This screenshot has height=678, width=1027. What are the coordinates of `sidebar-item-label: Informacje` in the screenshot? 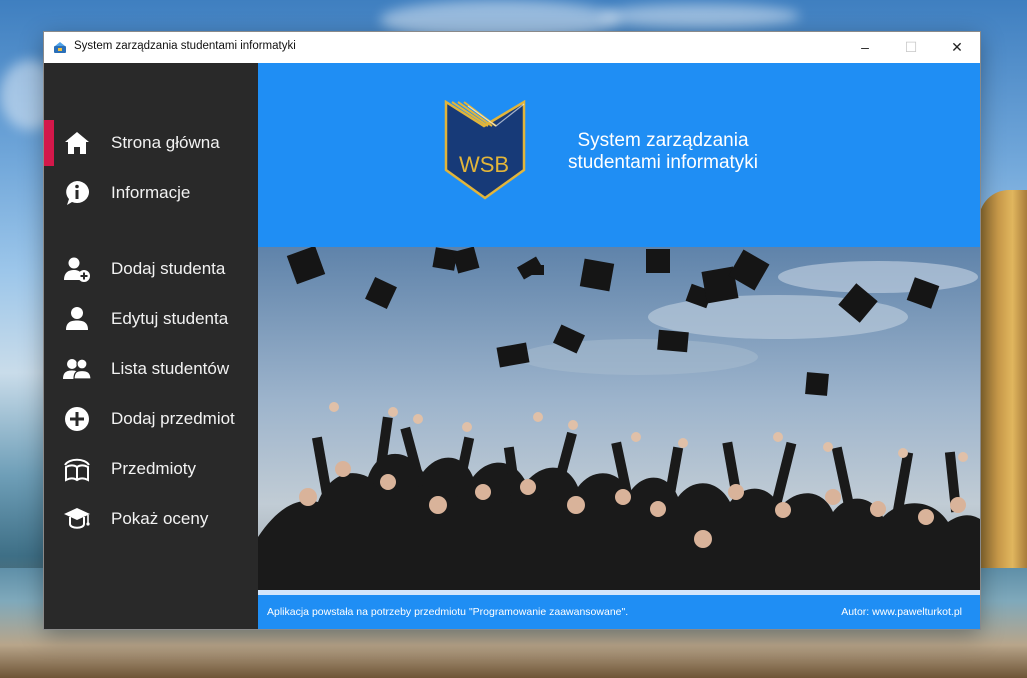 It's located at (151, 192).